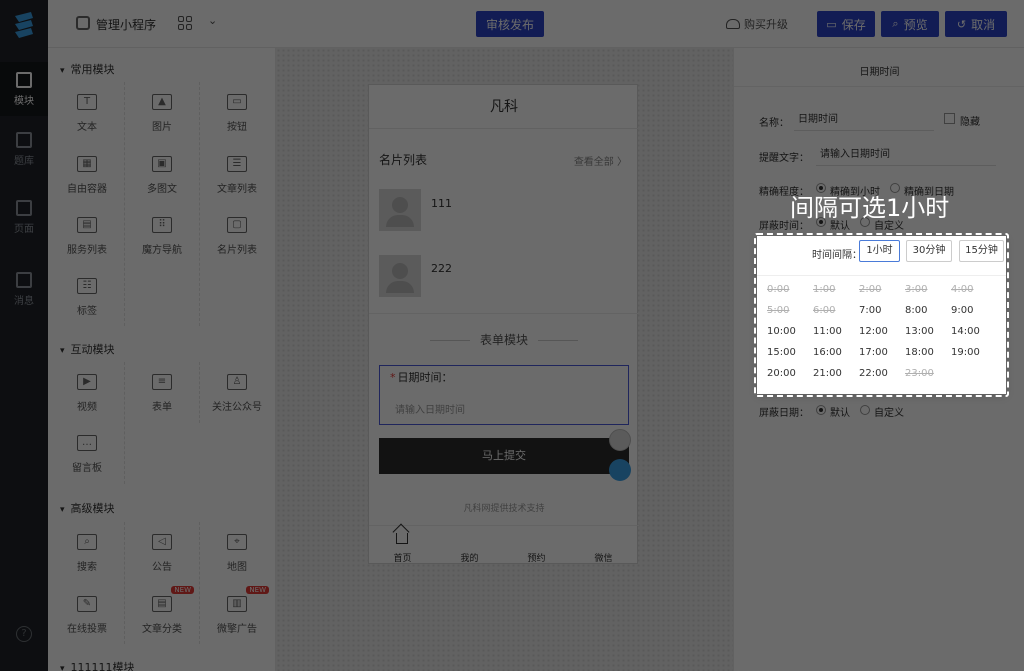 This screenshot has height=671, width=1024. Describe the element at coordinates (961, 24) in the screenshot. I see `undo-icon: ↺` at that location.